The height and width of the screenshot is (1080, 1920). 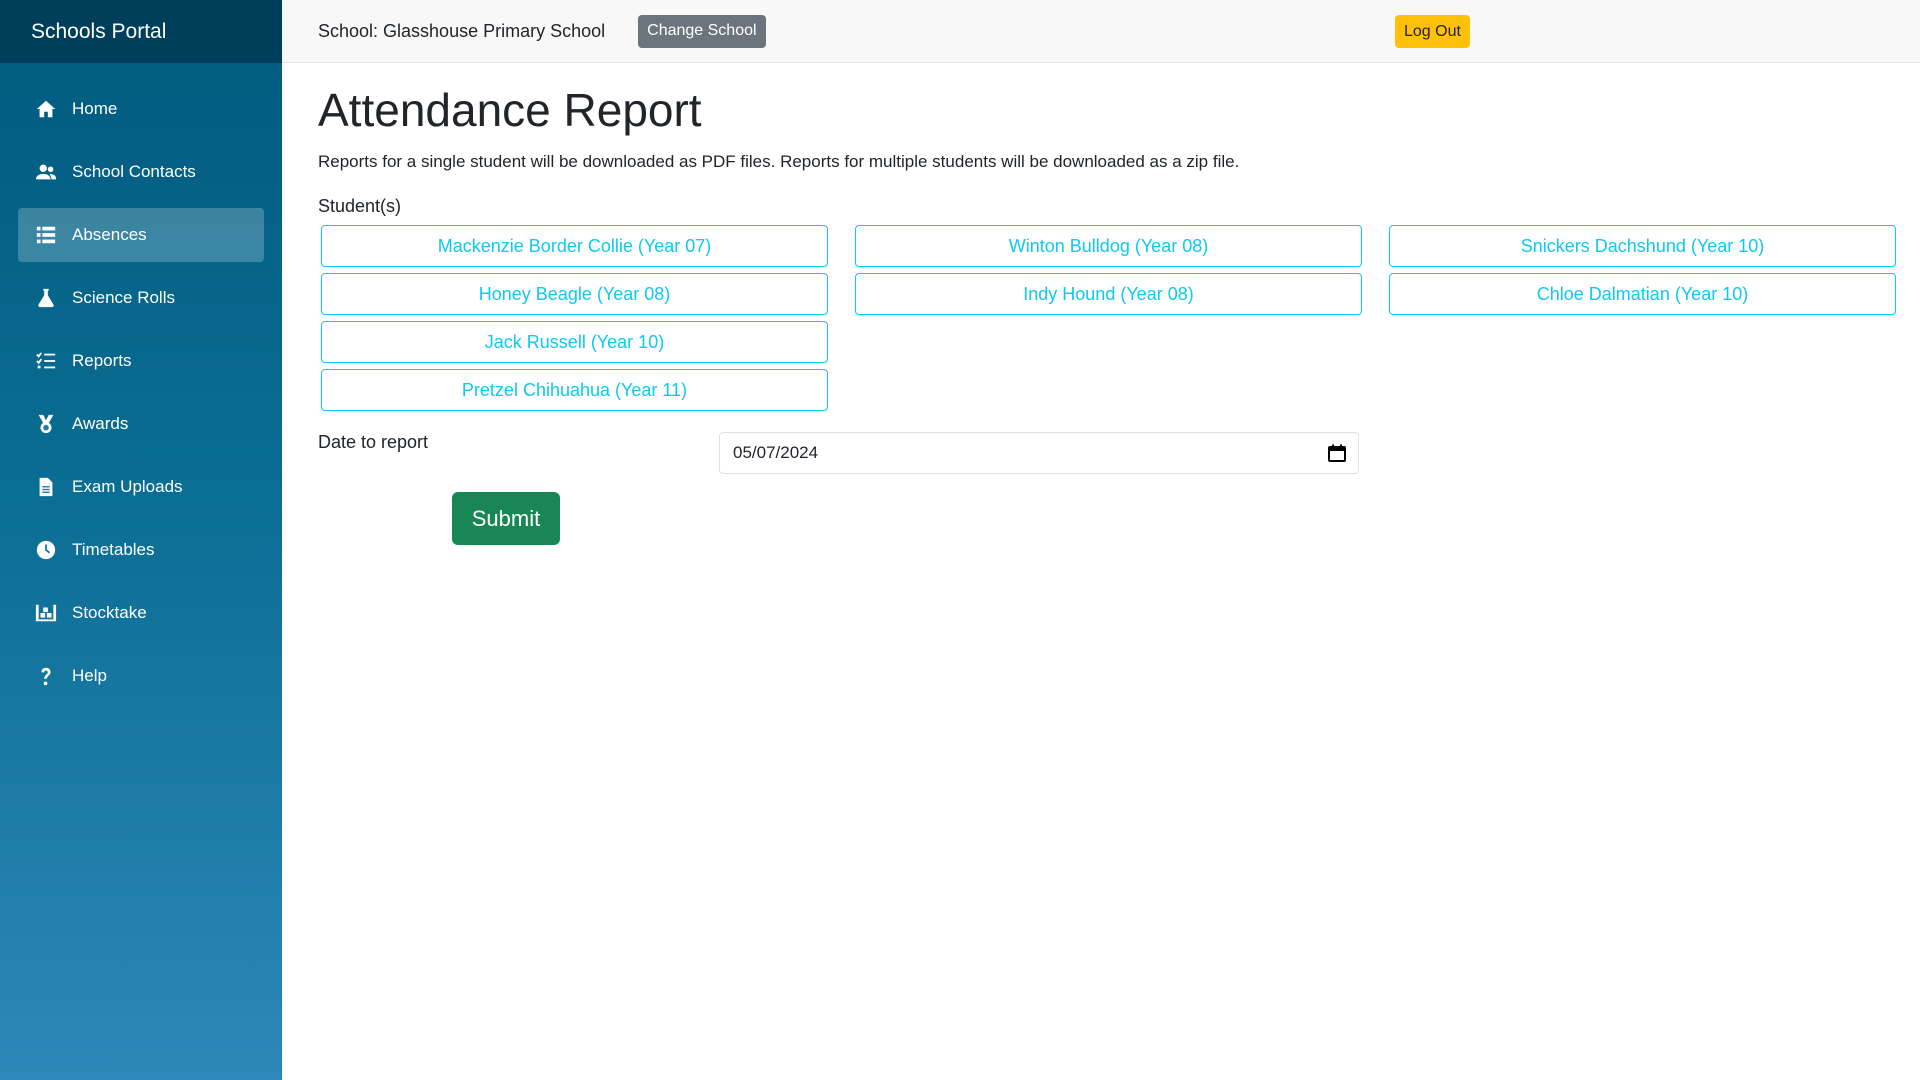 I want to click on clock-icon, so click(x=46, y=550).